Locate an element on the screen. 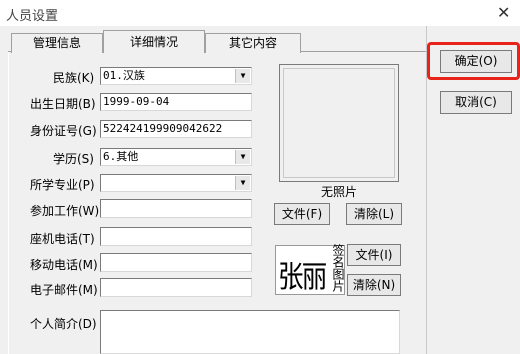 Image resolution: width=520 pixels, height=354 pixels. ok-button: 确定(O) is located at coordinates (476, 61).